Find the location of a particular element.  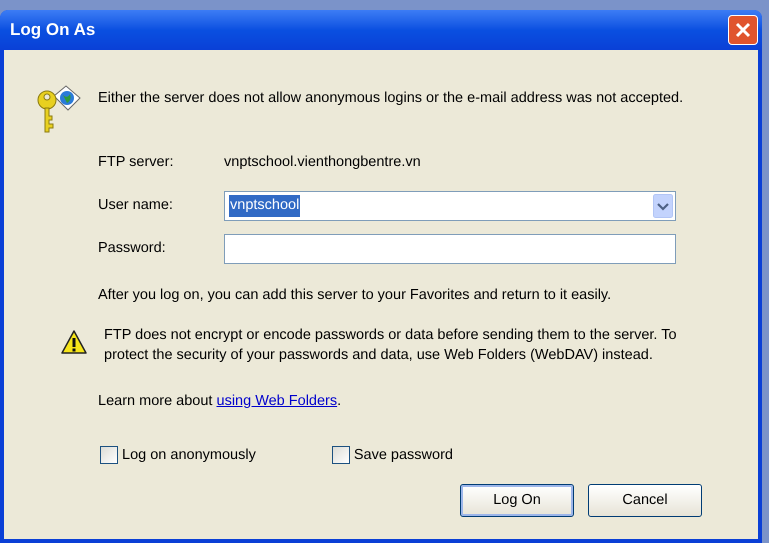

learn-more-text: Learn more about using Web Folders. is located at coordinates (219, 401).